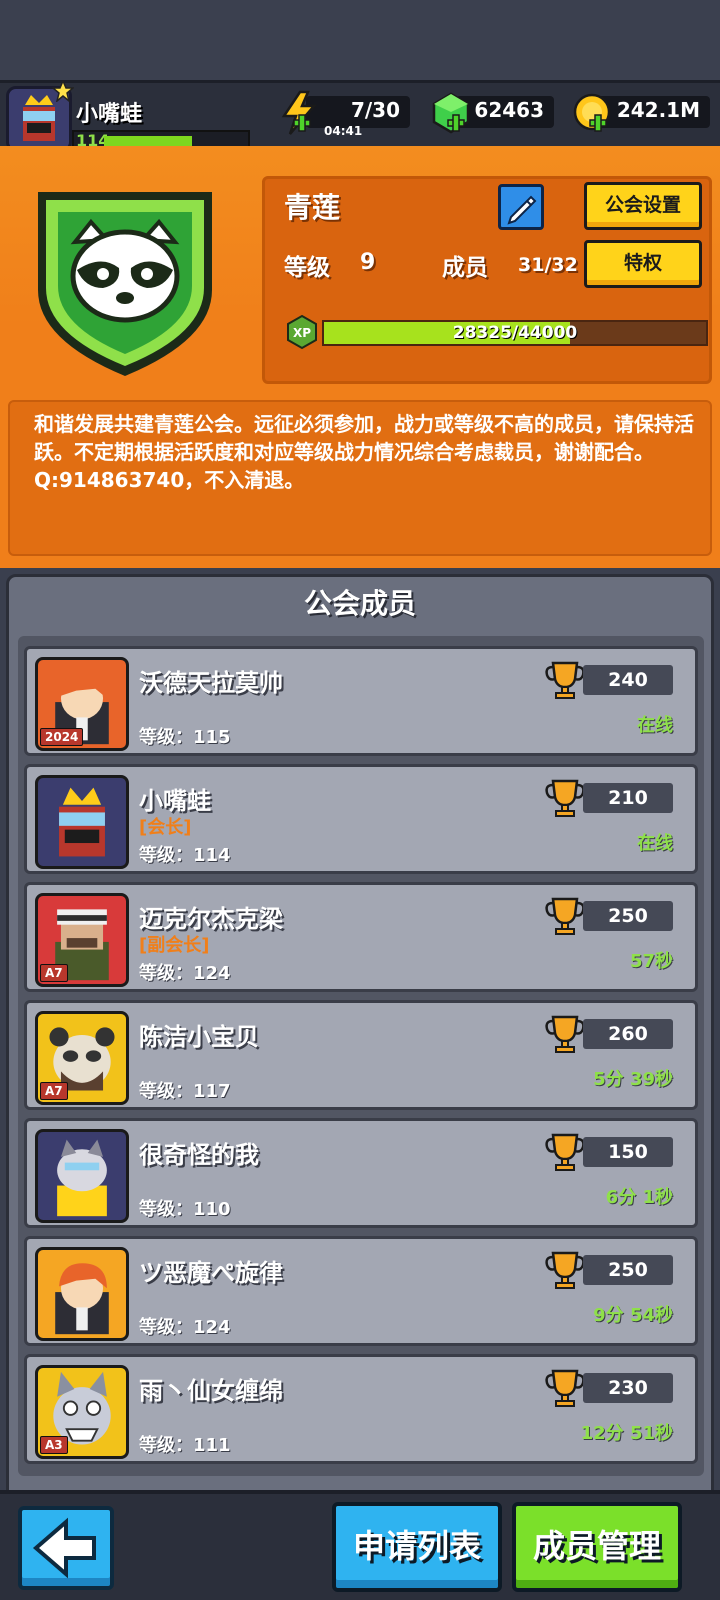  Describe the element at coordinates (361, 1409) in the screenshot. I see `member-row: A3 雨丶仙女缠绵等级：111 230 12分 51秒` at that location.